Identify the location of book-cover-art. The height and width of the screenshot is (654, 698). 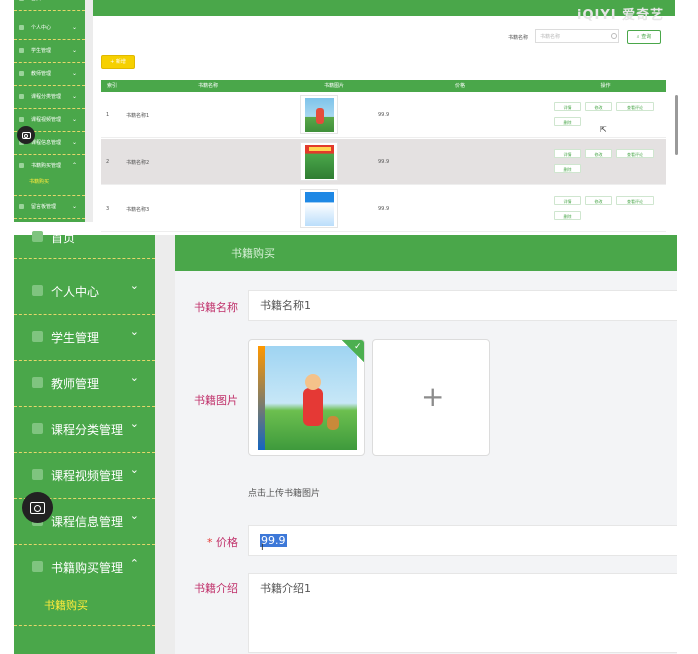
(310, 357).